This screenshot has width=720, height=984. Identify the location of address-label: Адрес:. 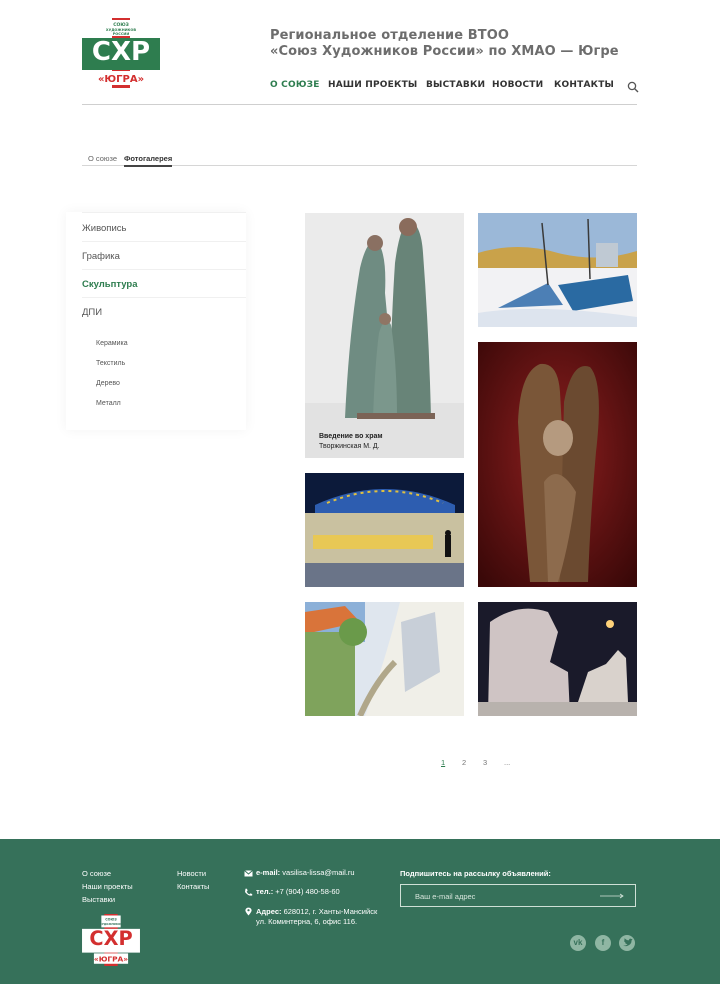
(269, 911).